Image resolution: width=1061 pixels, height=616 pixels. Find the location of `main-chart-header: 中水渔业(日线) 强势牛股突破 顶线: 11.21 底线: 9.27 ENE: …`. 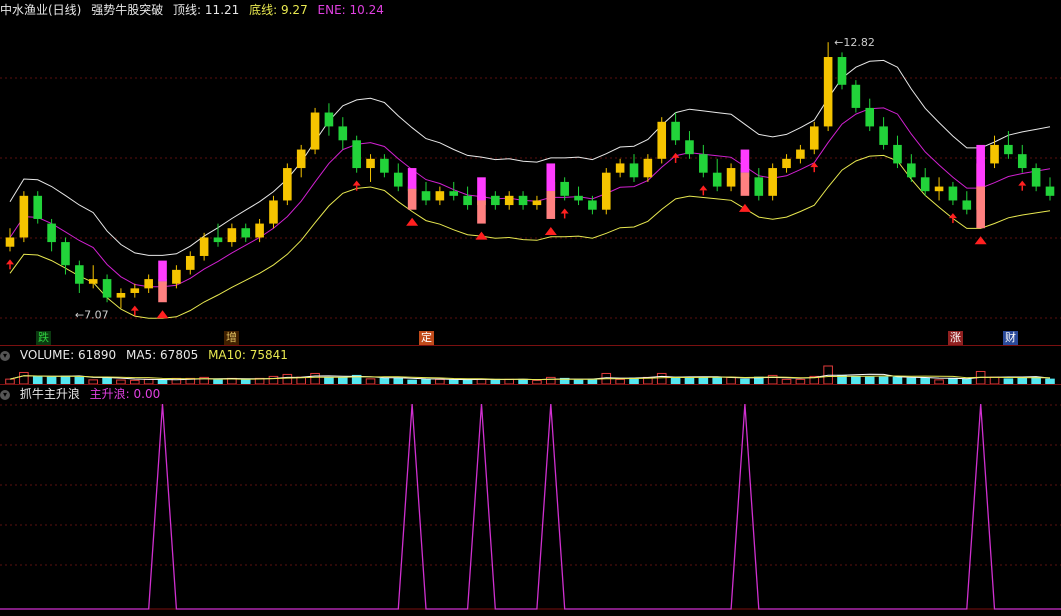

main-chart-header: 中水渔业(日线) 强势牛股突破 顶线: 11.21 底线: 9.27 ENE: … is located at coordinates (195, 10).